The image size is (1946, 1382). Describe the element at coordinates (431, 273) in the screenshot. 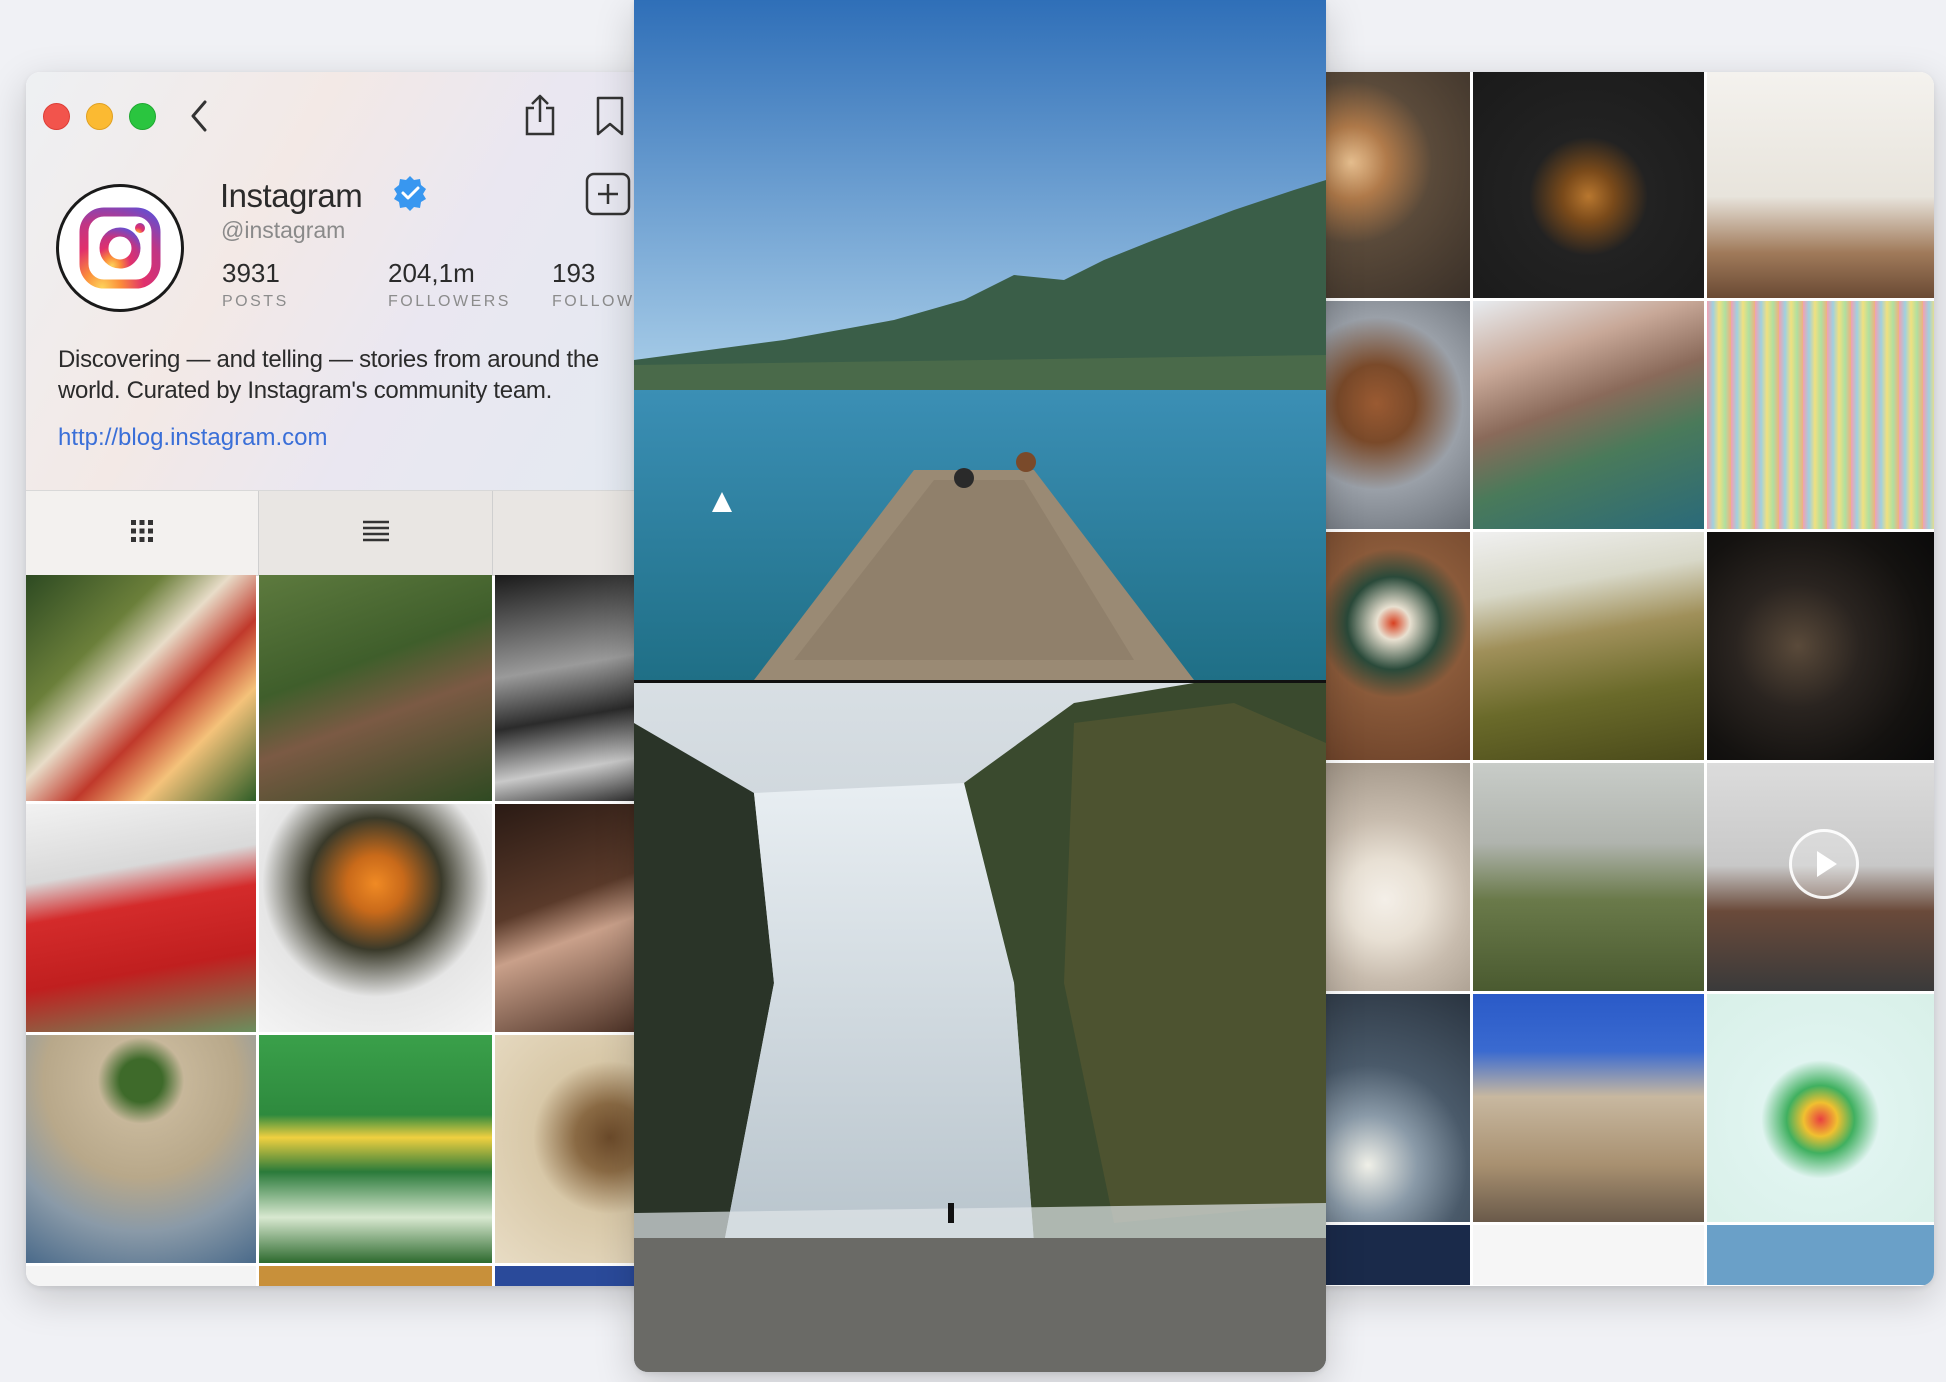

I see `stat-followers-value: 204,1m` at that location.